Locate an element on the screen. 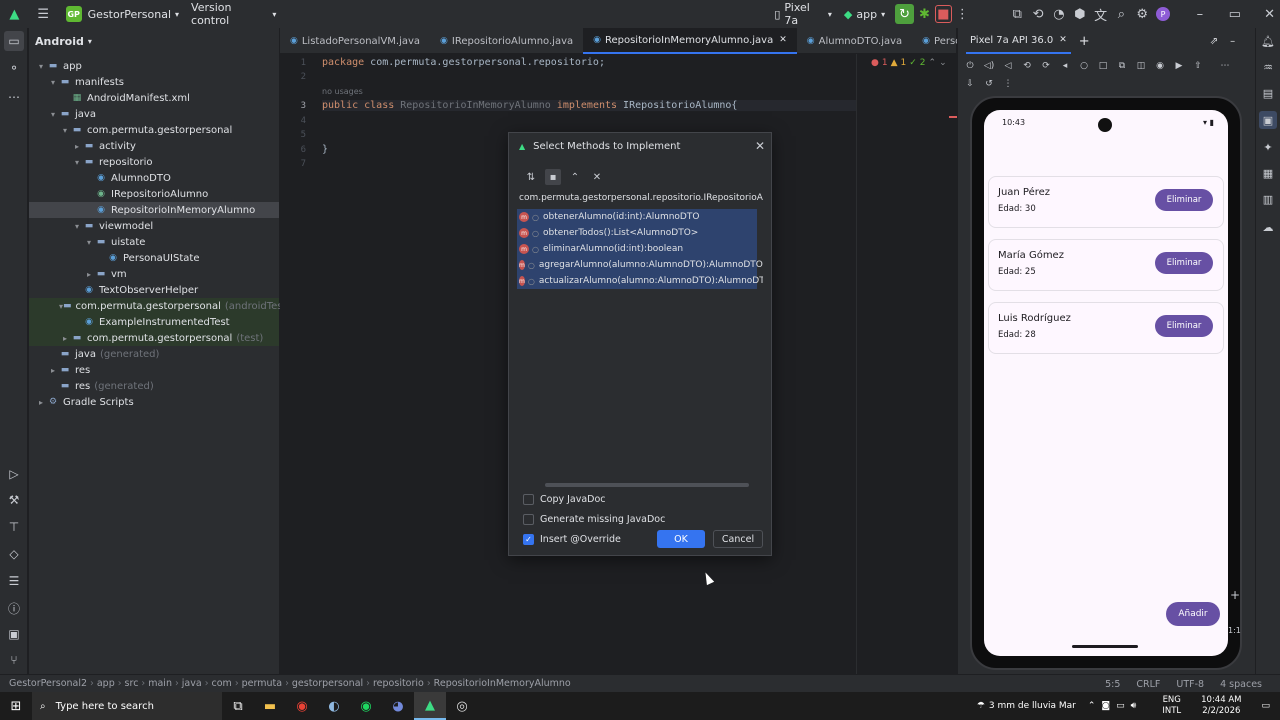 The image size is (1280, 720). project-view-selector: Android ▾ is located at coordinates (154, 41).